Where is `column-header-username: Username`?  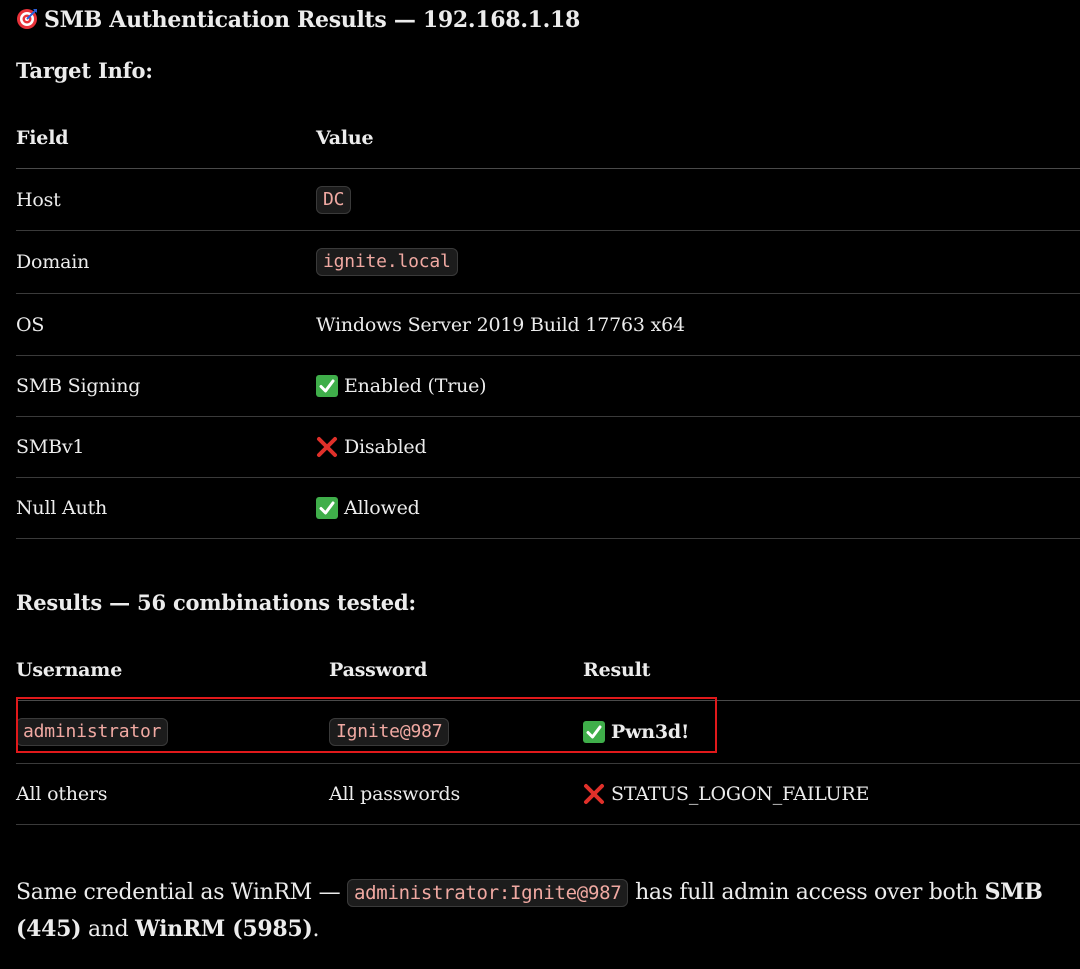 column-header-username: Username is located at coordinates (69, 670).